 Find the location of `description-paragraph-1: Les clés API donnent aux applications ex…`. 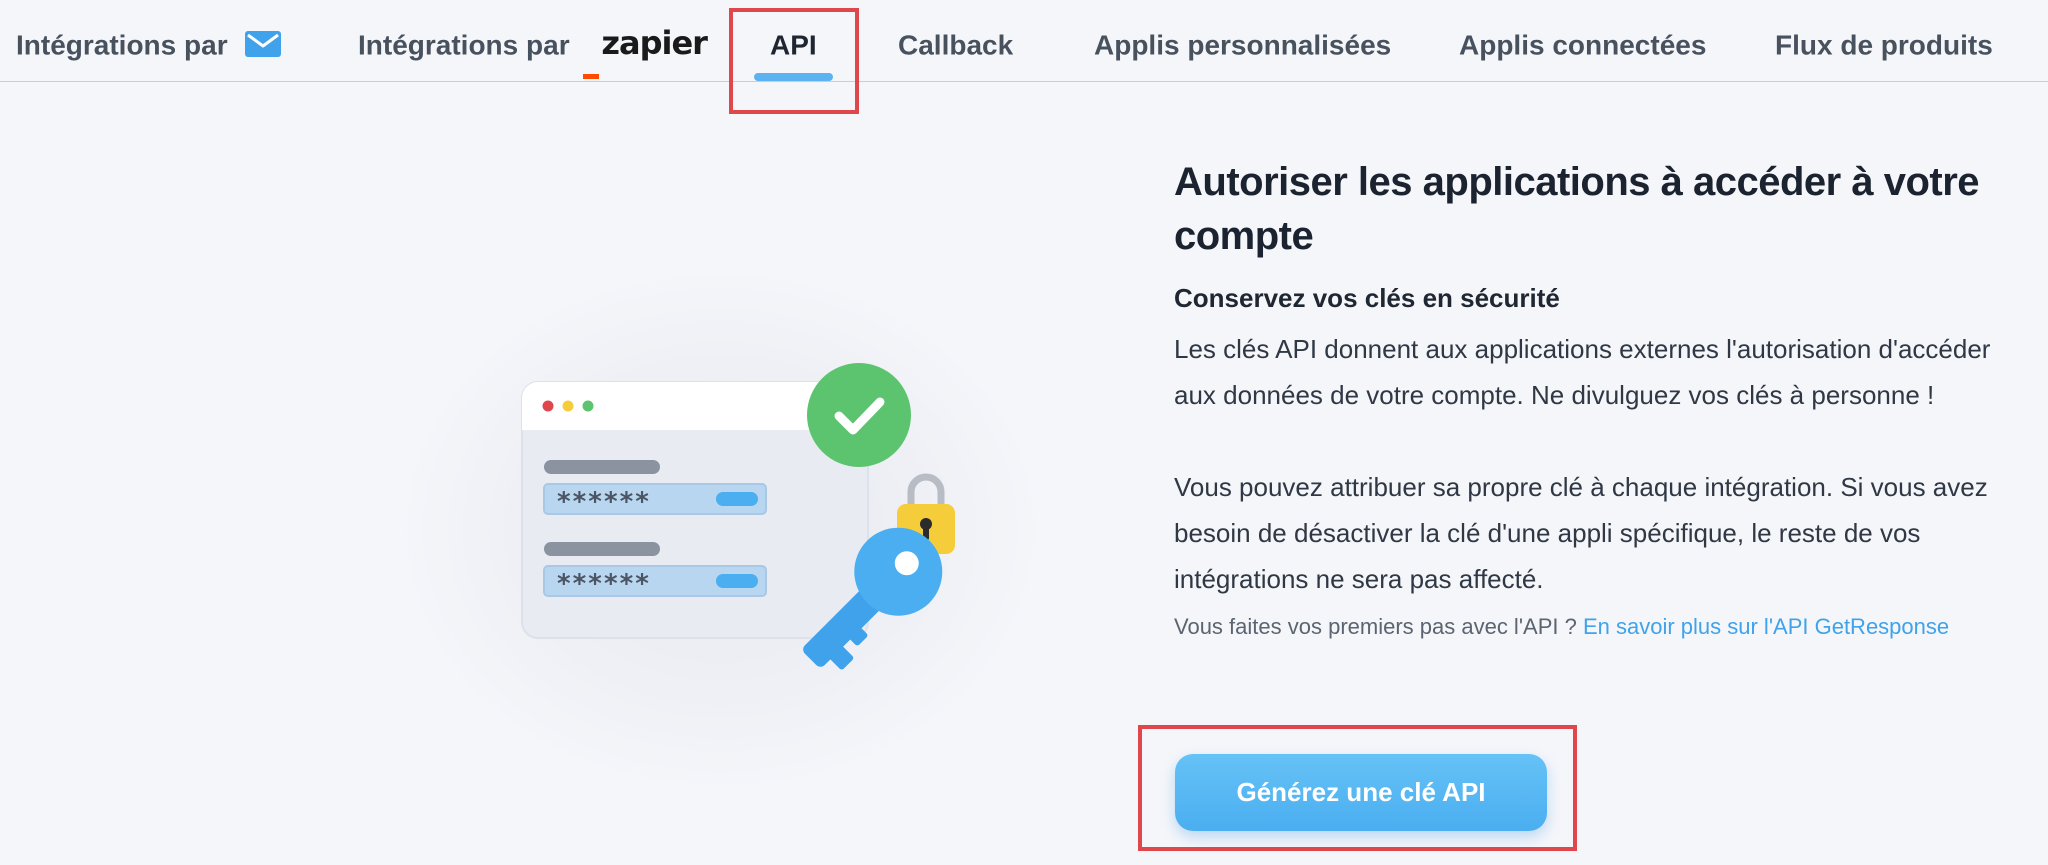

description-paragraph-1: Les clés API donnent aux applications ex… is located at coordinates (1582, 372).